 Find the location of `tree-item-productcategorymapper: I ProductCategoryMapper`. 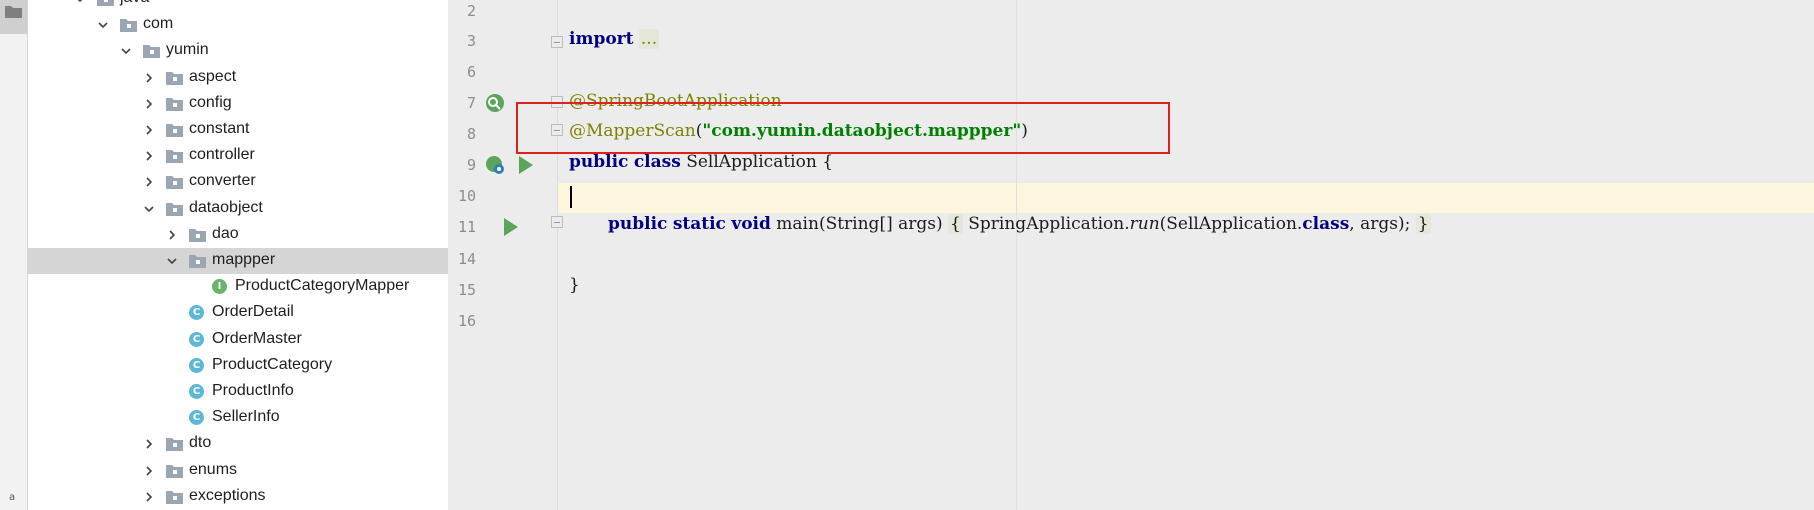

tree-item-productcategorymapper: I ProductCategoryMapper is located at coordinates (238, 287).